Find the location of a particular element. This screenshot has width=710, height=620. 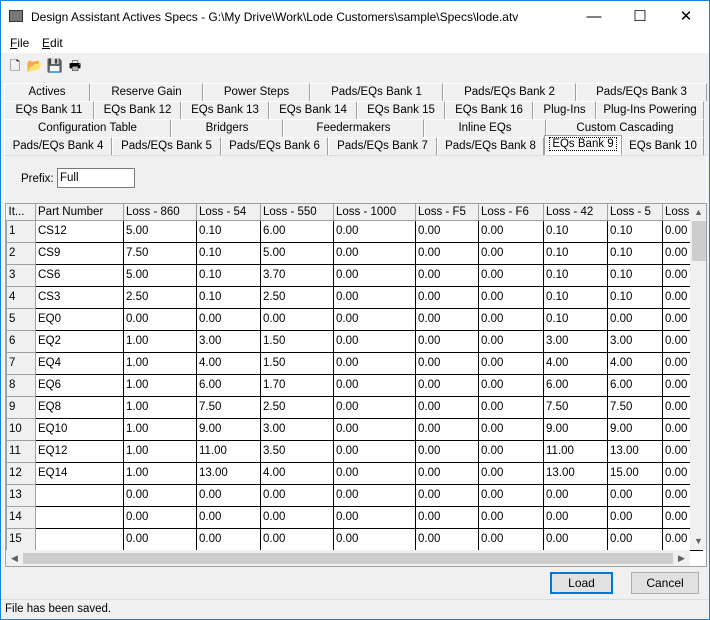

grid-cell: 1.70 is located at coordinates (297, 385).